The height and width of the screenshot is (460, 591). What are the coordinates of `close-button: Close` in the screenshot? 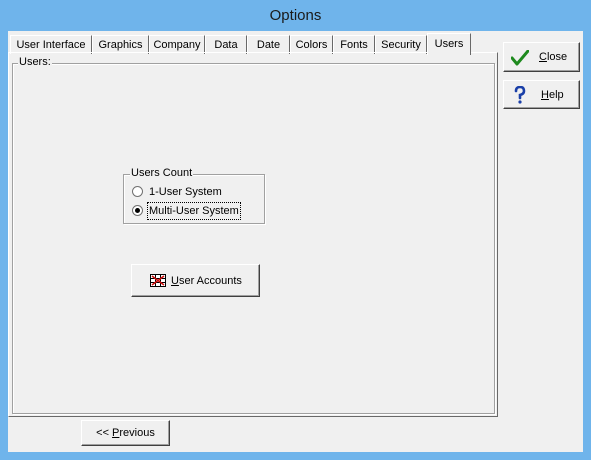 It's located at (541, 57).